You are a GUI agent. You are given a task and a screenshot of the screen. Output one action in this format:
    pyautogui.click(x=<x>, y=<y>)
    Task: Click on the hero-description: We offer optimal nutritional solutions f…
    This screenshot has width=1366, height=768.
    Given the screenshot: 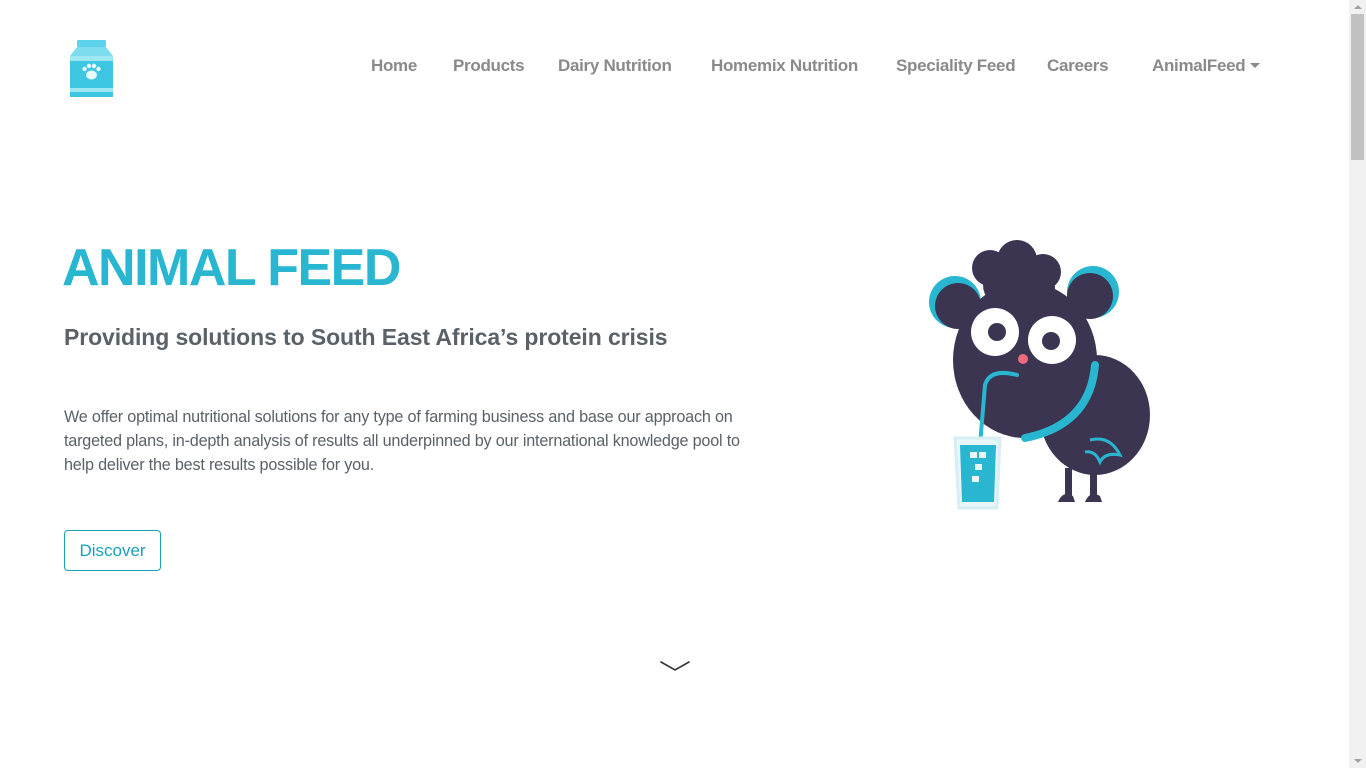 What is the action you would take?
    pyautogui.click(x=402, y=441)
    